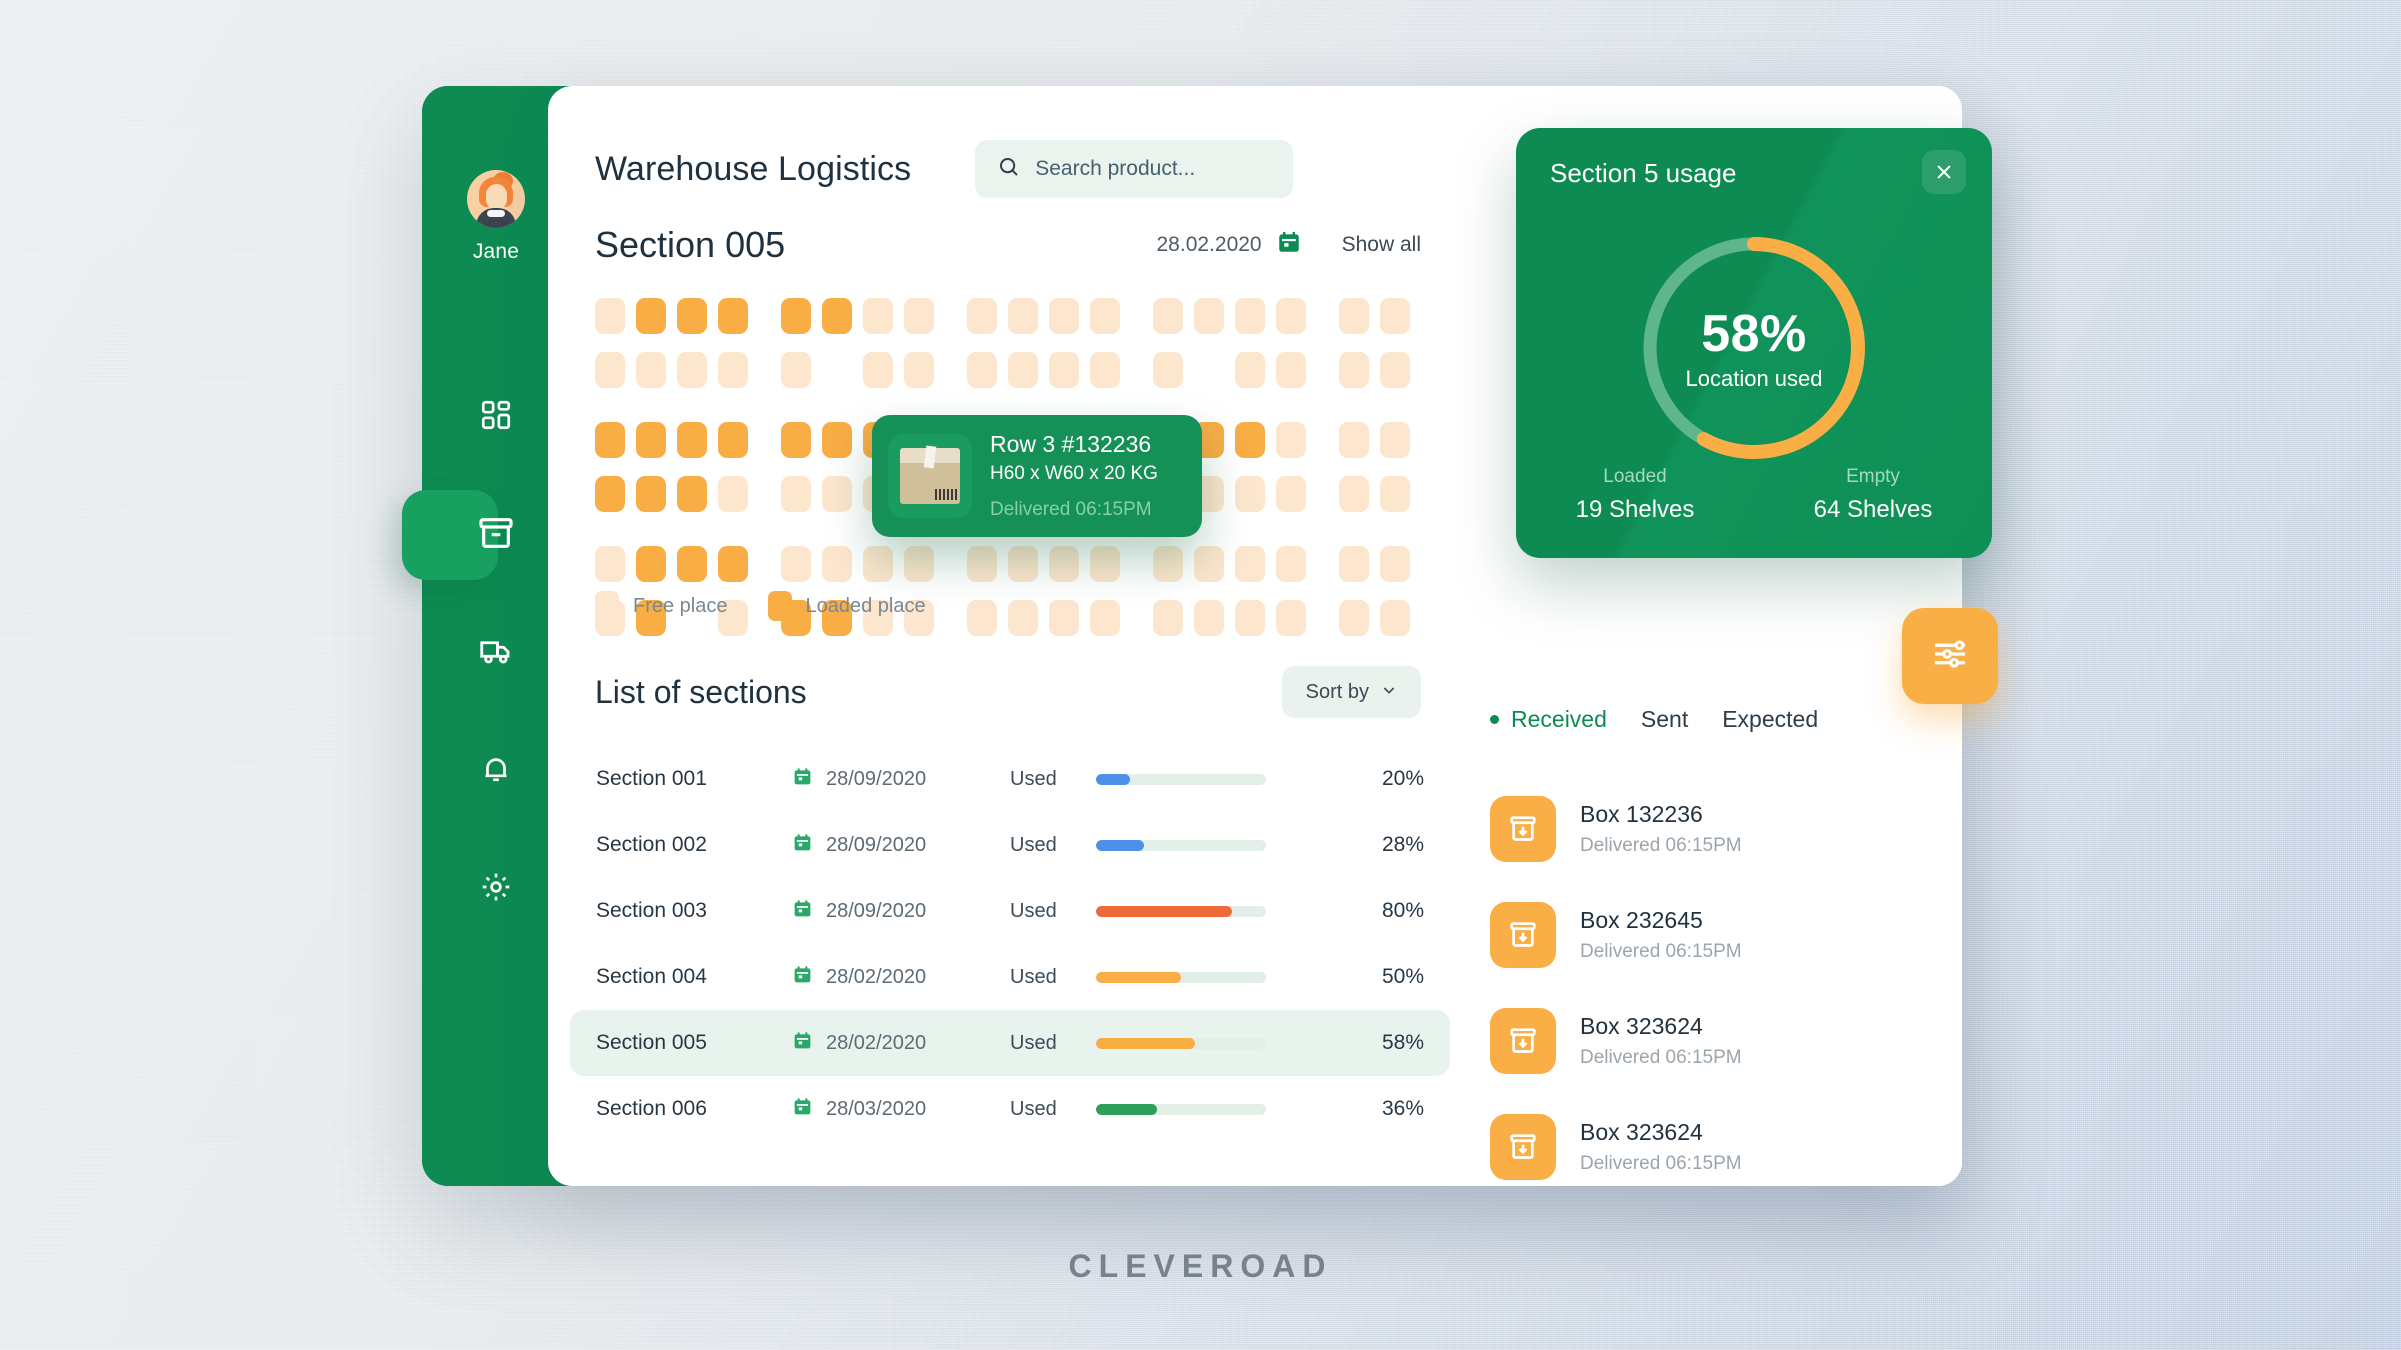  I want to click on table-row: Section 005 28/02/2020 Used 58%, so click(1010, 1043).